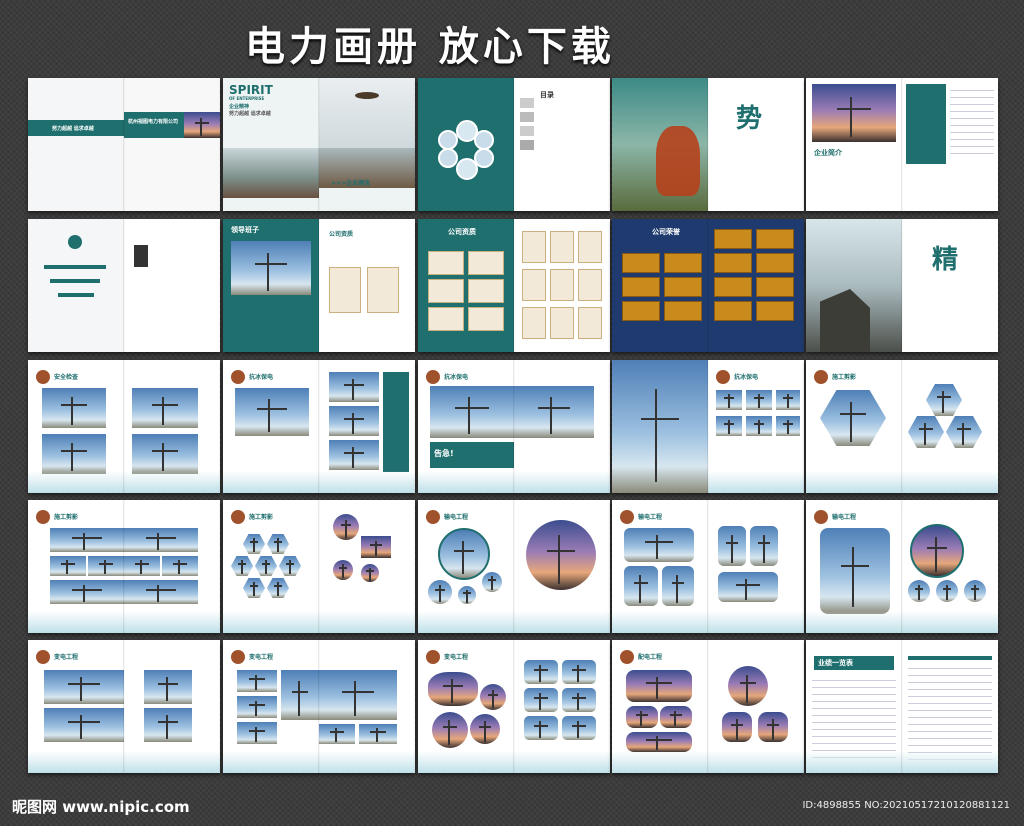 This screenshot has width=1024, height=826. Describe the element at coordinates (945, 260) in the screenshot. I see `jing-character: 精` at that location.